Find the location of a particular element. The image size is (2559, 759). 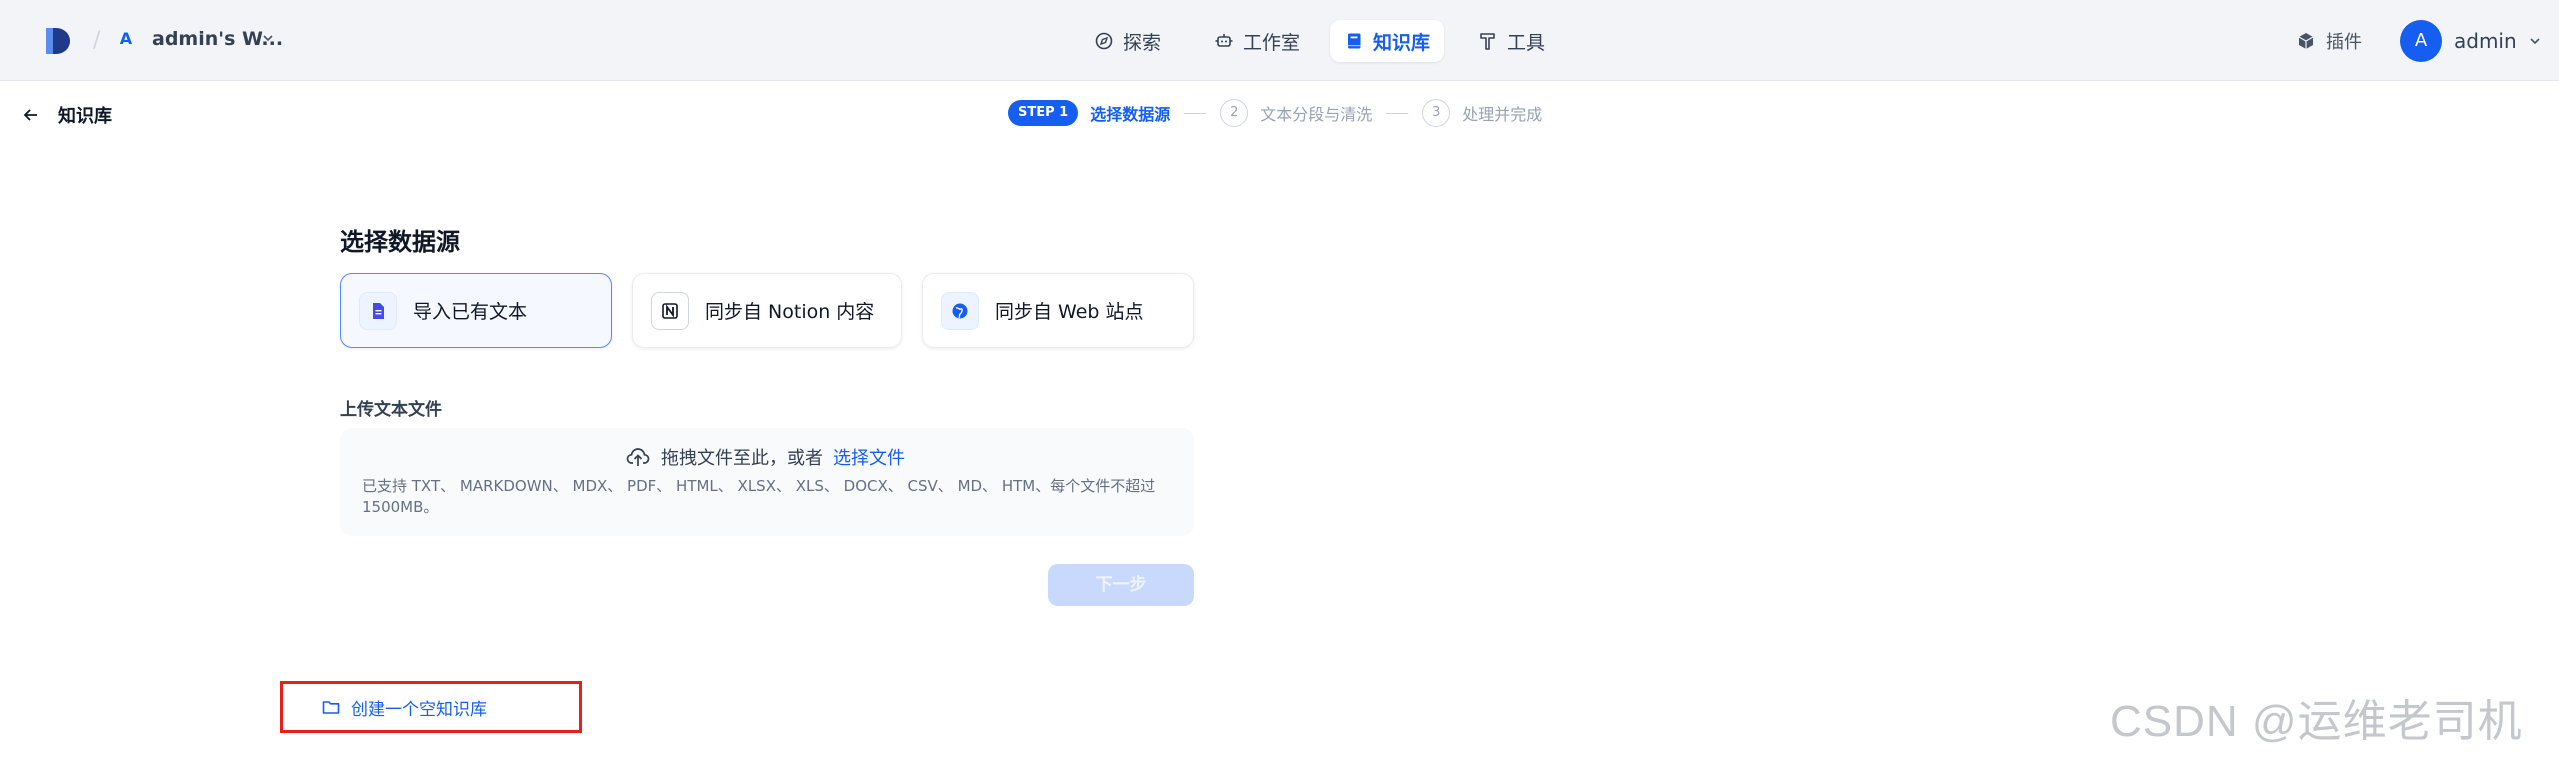

back-label: 知识库 is located at coordinates (85, 116).